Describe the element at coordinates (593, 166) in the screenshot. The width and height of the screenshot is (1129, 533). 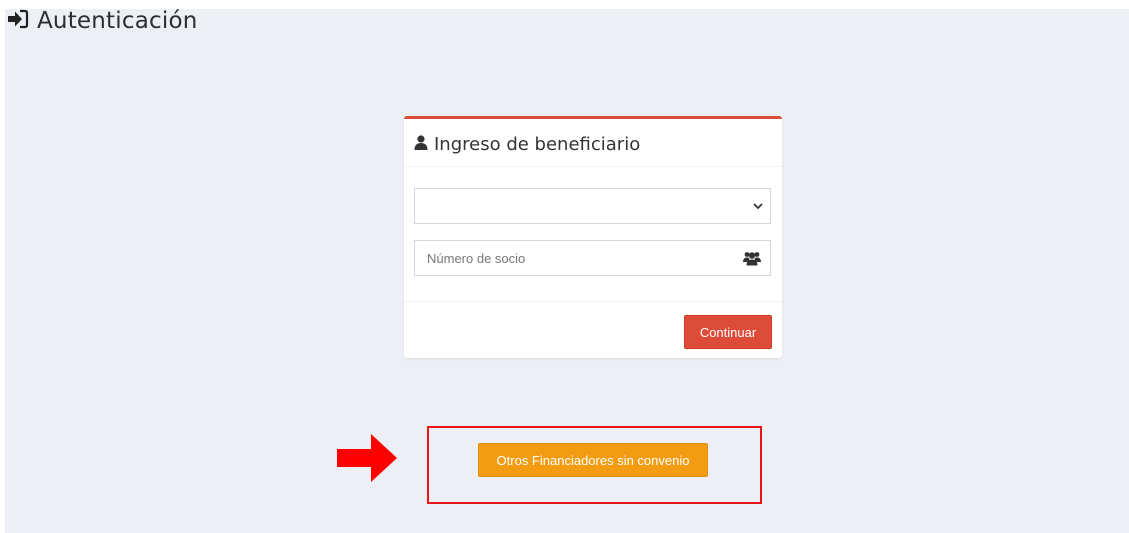
I see `card-header-divider` at that location.